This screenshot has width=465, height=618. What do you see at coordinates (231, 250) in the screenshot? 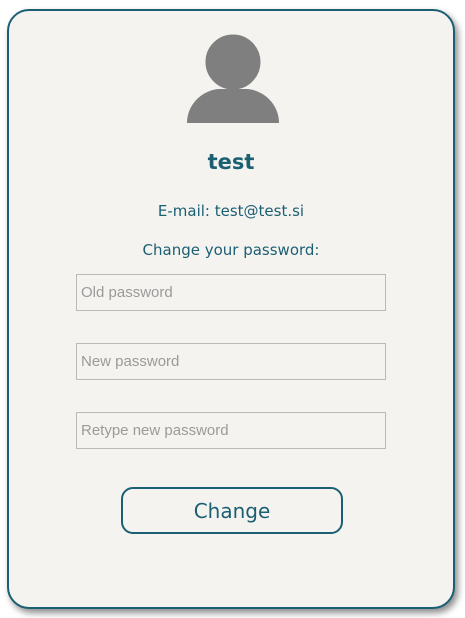
I see `change-password-heading: Change your password:` at bounding box center [231, 250].